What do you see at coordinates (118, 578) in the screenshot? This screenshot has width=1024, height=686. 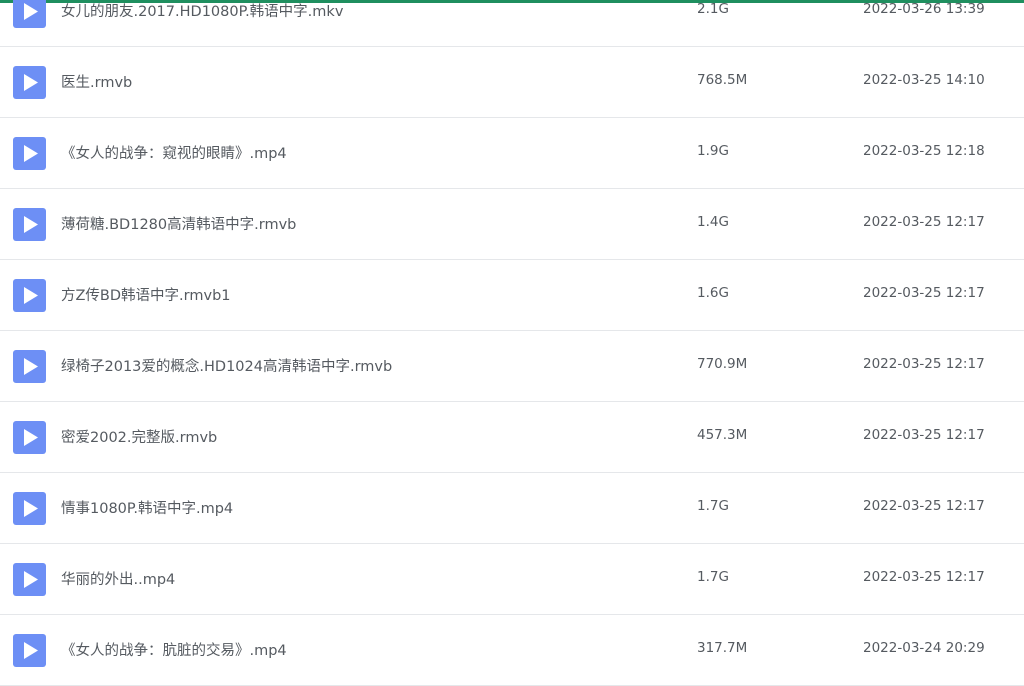 I see `file-name: 华丽的外出..mp4` at bounding box center [118, 578].